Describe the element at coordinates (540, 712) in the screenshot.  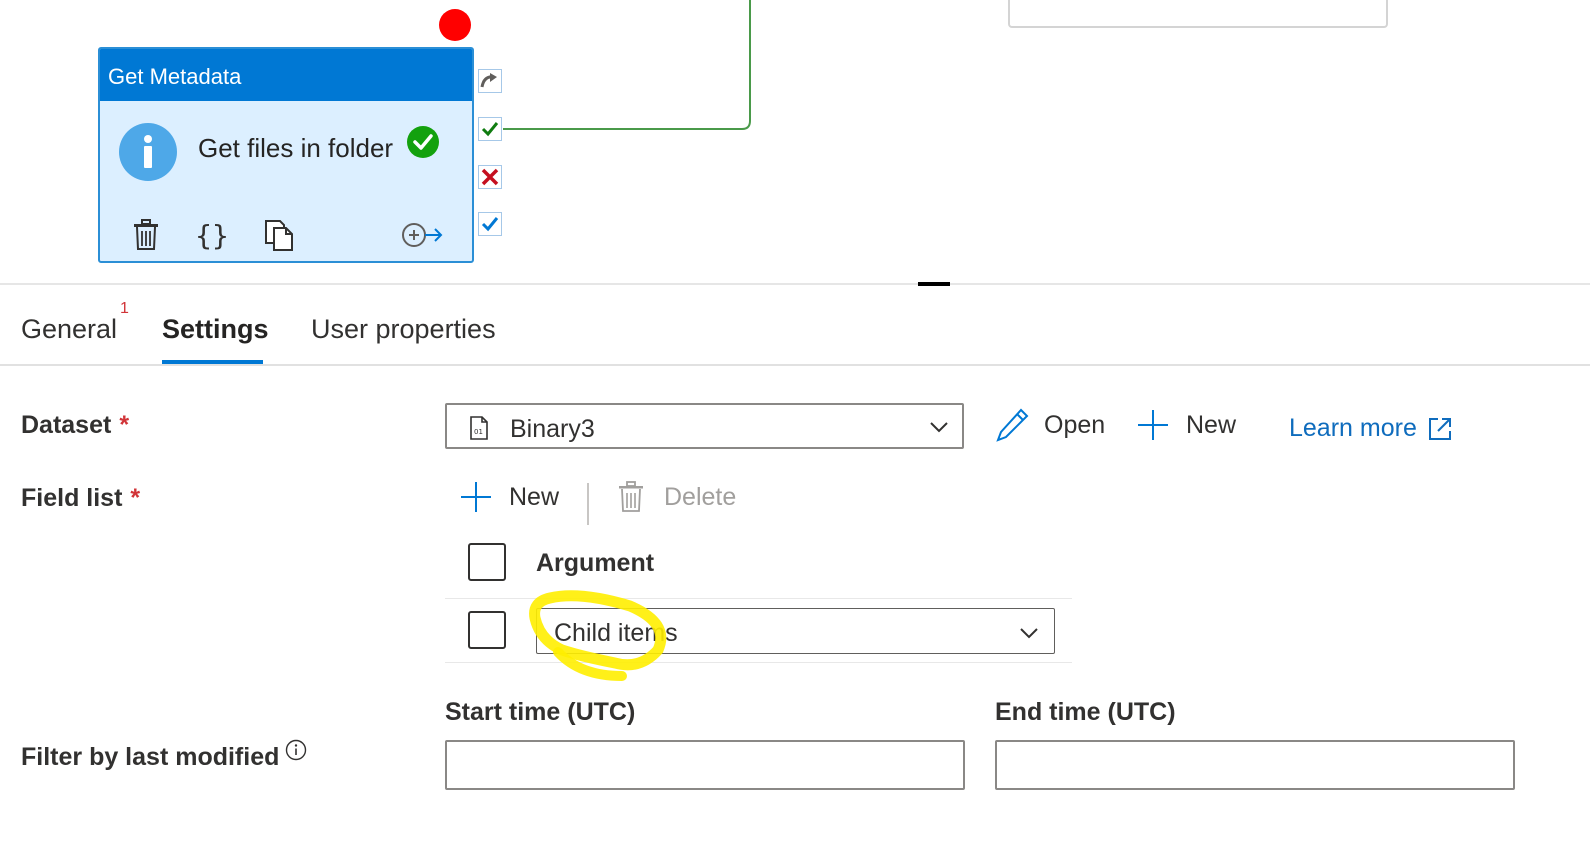
I see `start-time-label: Start time (UTC)` at that location.